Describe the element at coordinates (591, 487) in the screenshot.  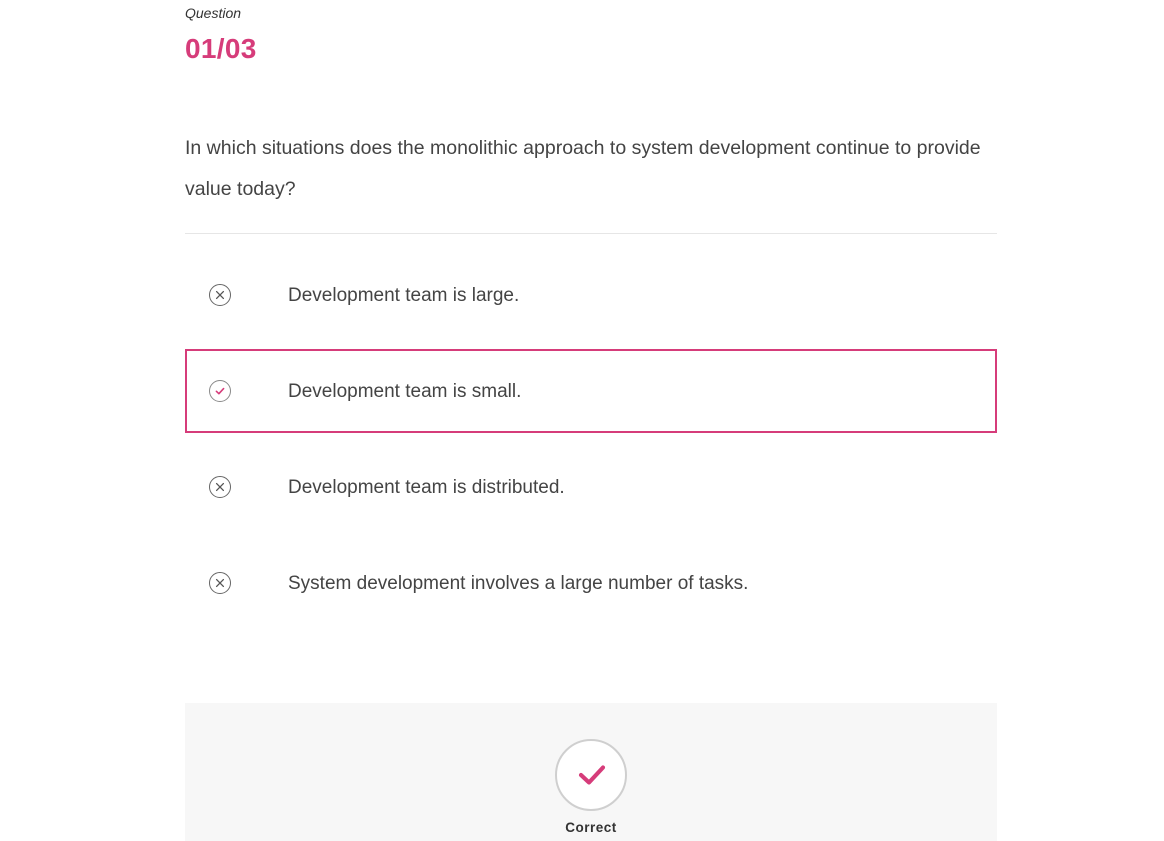
I see `answer-option-3: Development team is distributed.` at that location.